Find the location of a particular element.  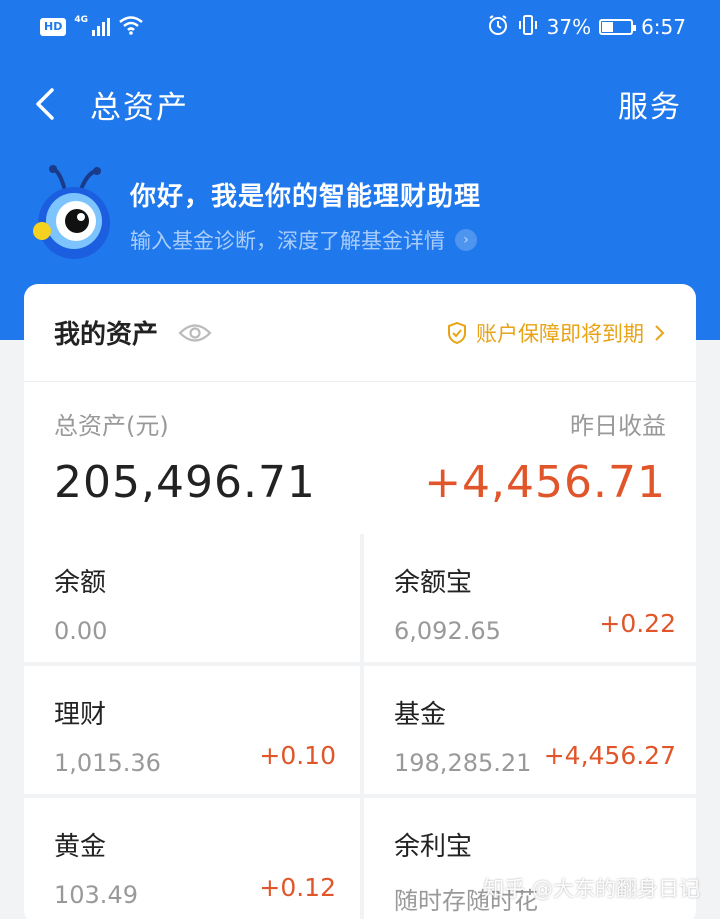

card-header-left: 我的资产 is located at coordinates (133, 332).